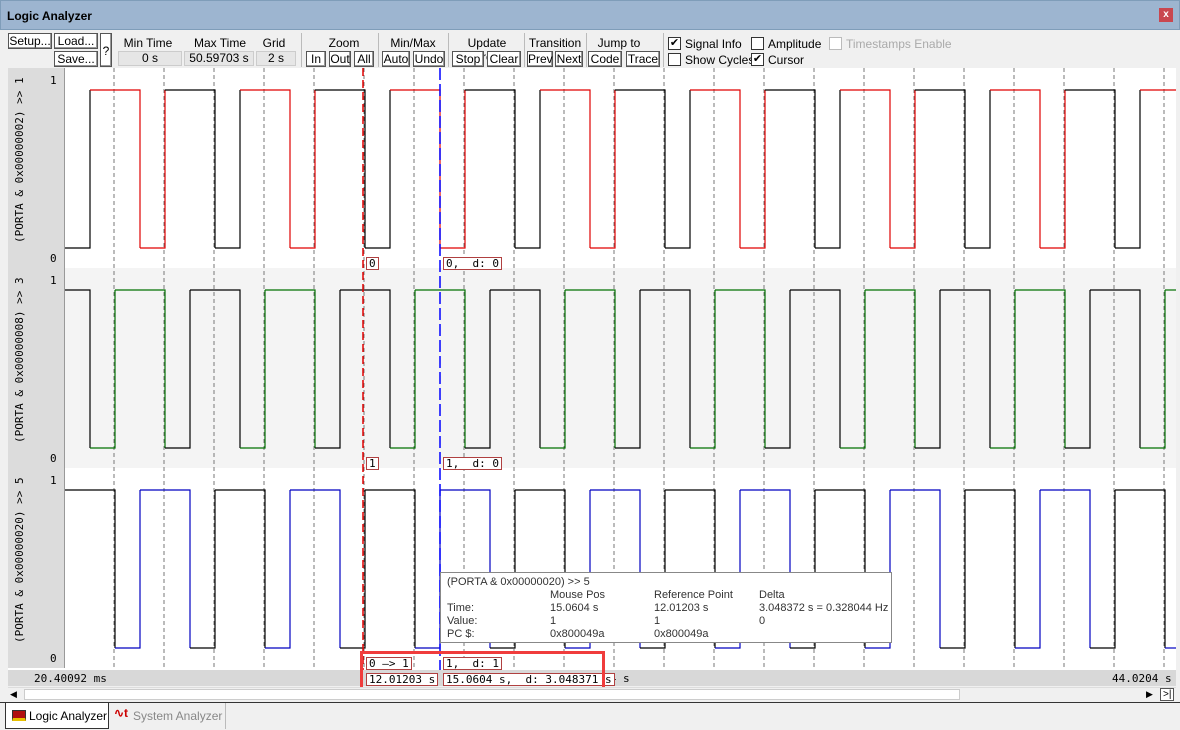 This screenshot has width=1180, height=730. I want to click on tooltip-value: 0, so click(762, 621).